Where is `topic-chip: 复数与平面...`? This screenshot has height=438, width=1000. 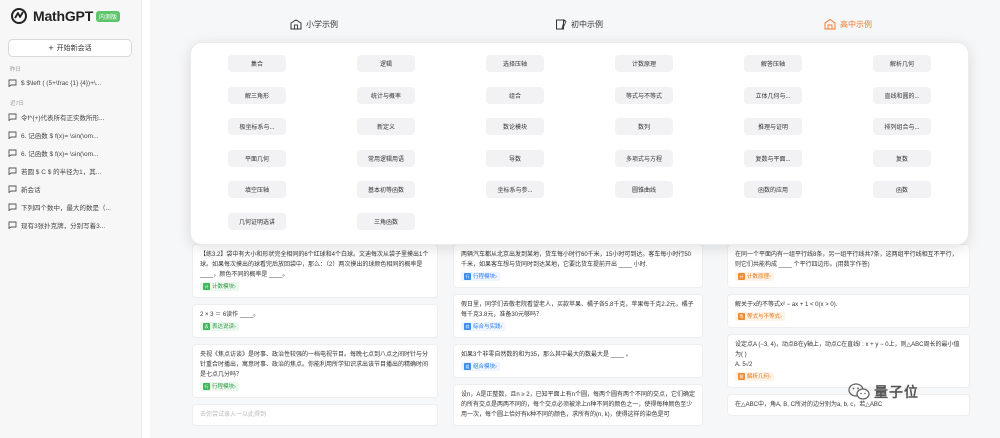
topic-chip: 复数与平面... is located at coordinates (773, 158).